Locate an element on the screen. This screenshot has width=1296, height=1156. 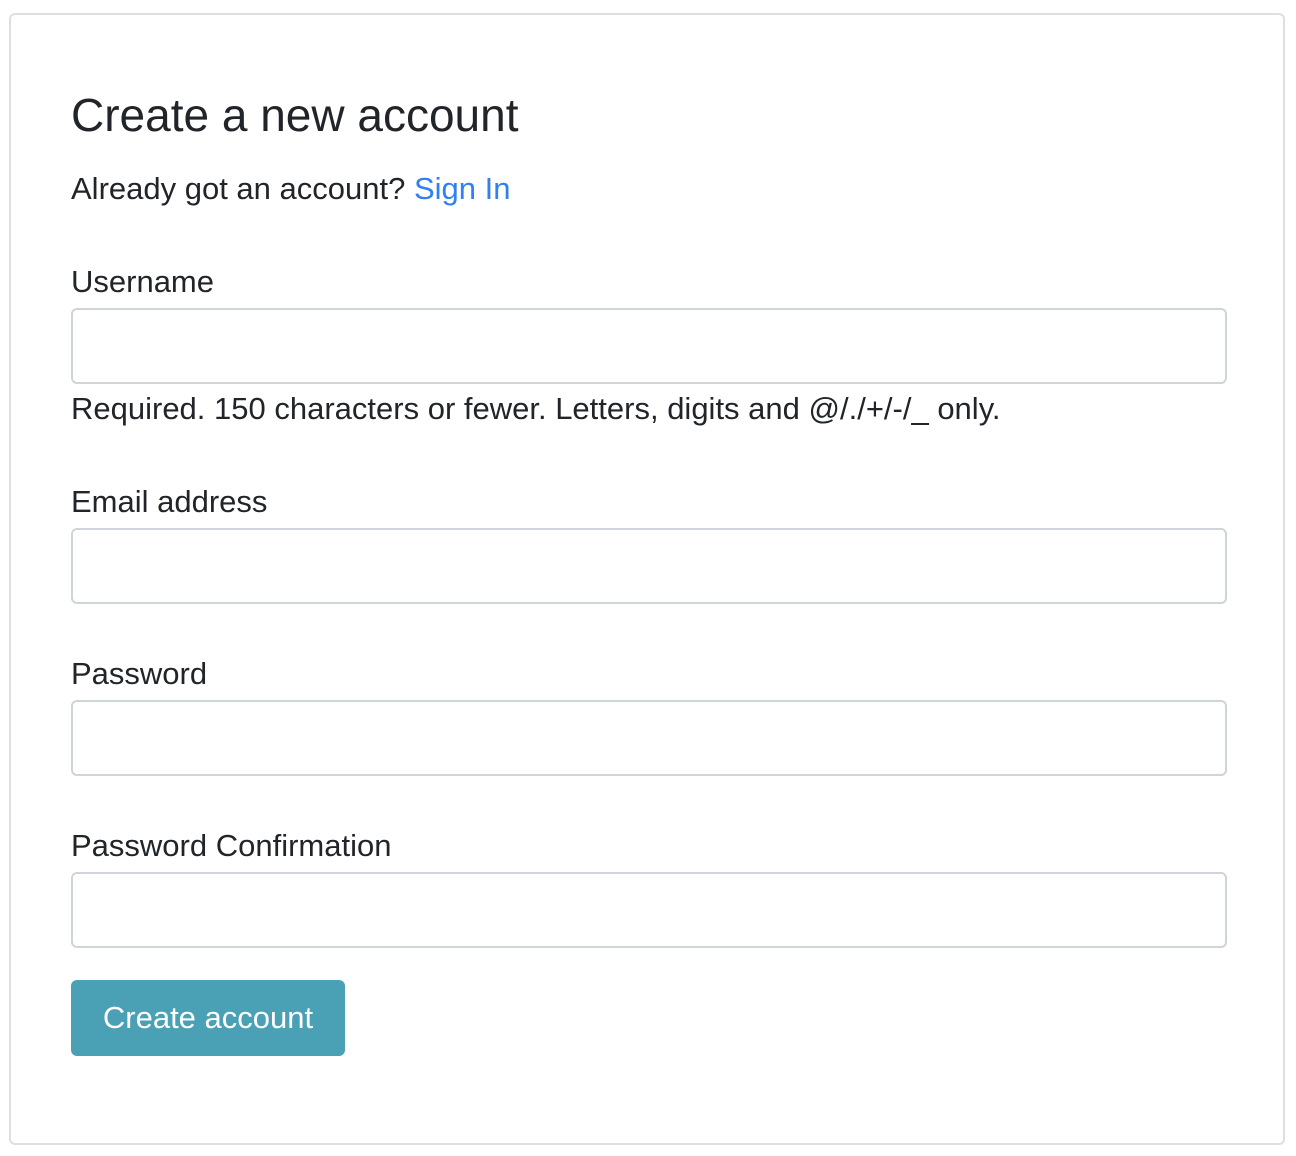
signin-prompt-text: Already got an account? is located at coordinates (238, 188).